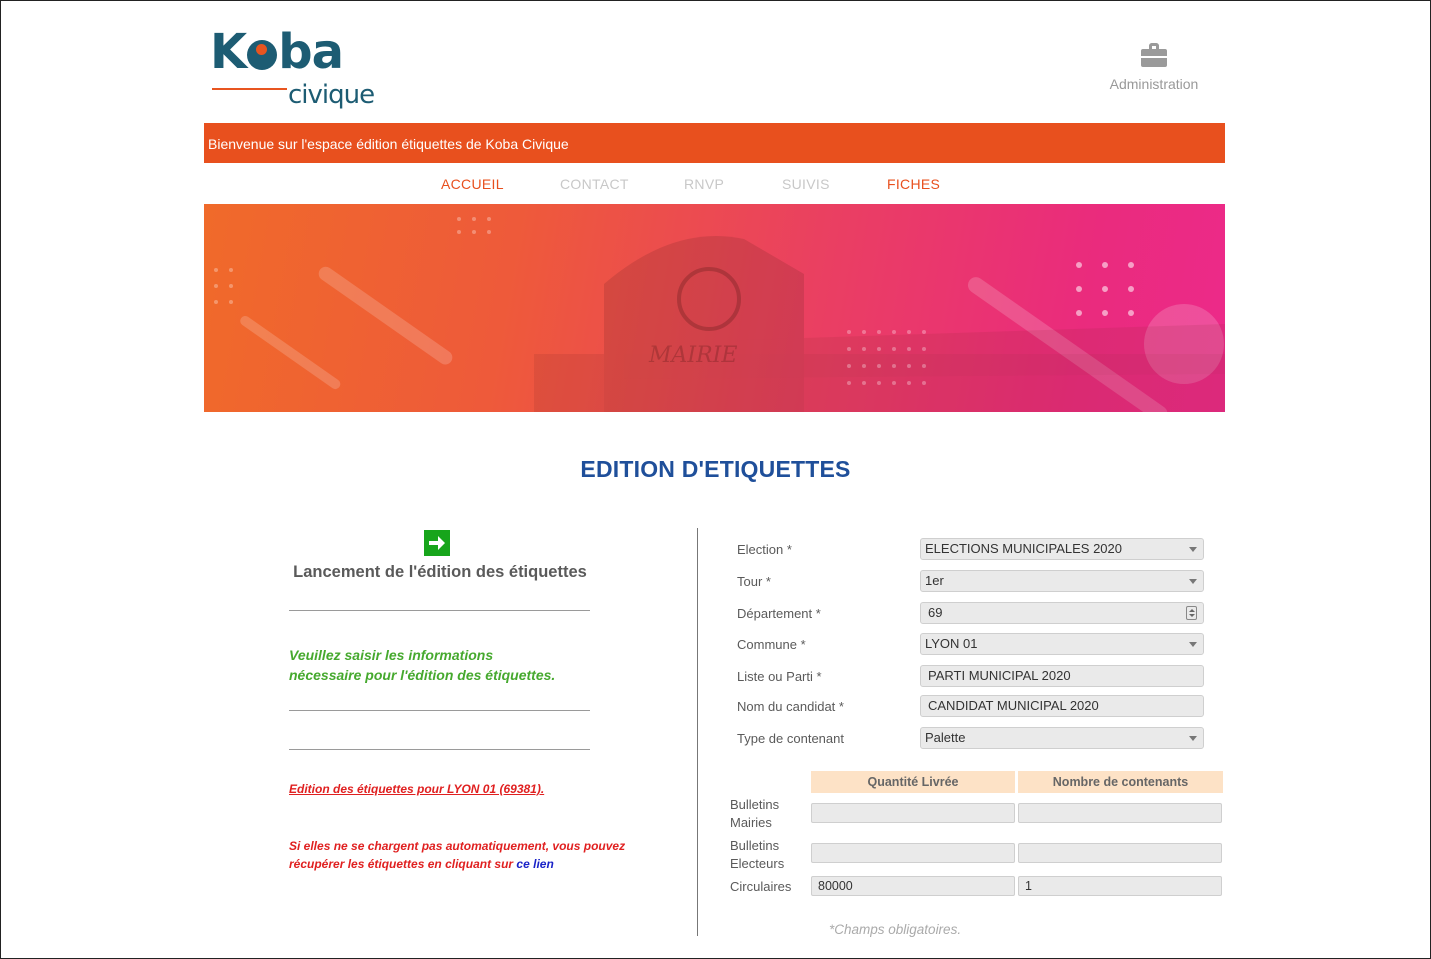 The width and height of the screenshot is (1431, 959). I want to click on row-label-circulaires: Circulaires, so click(761, 886).